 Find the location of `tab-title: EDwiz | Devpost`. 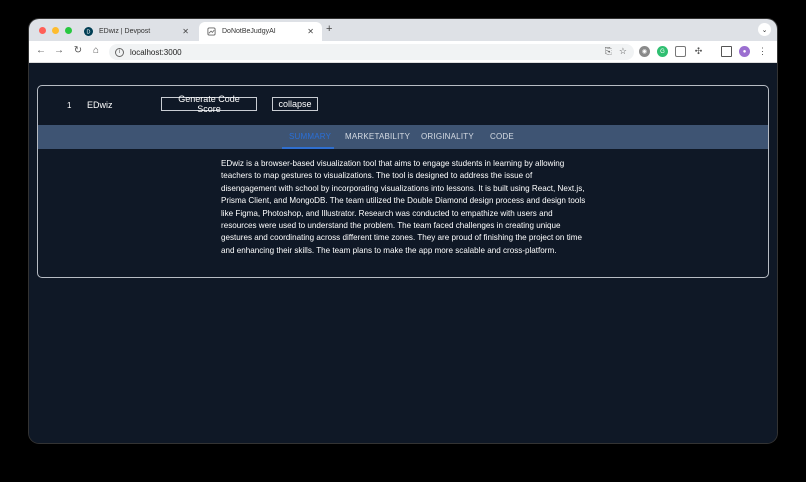

tab-title: EDwiz | Devpost is located at coordinates (125, 31).